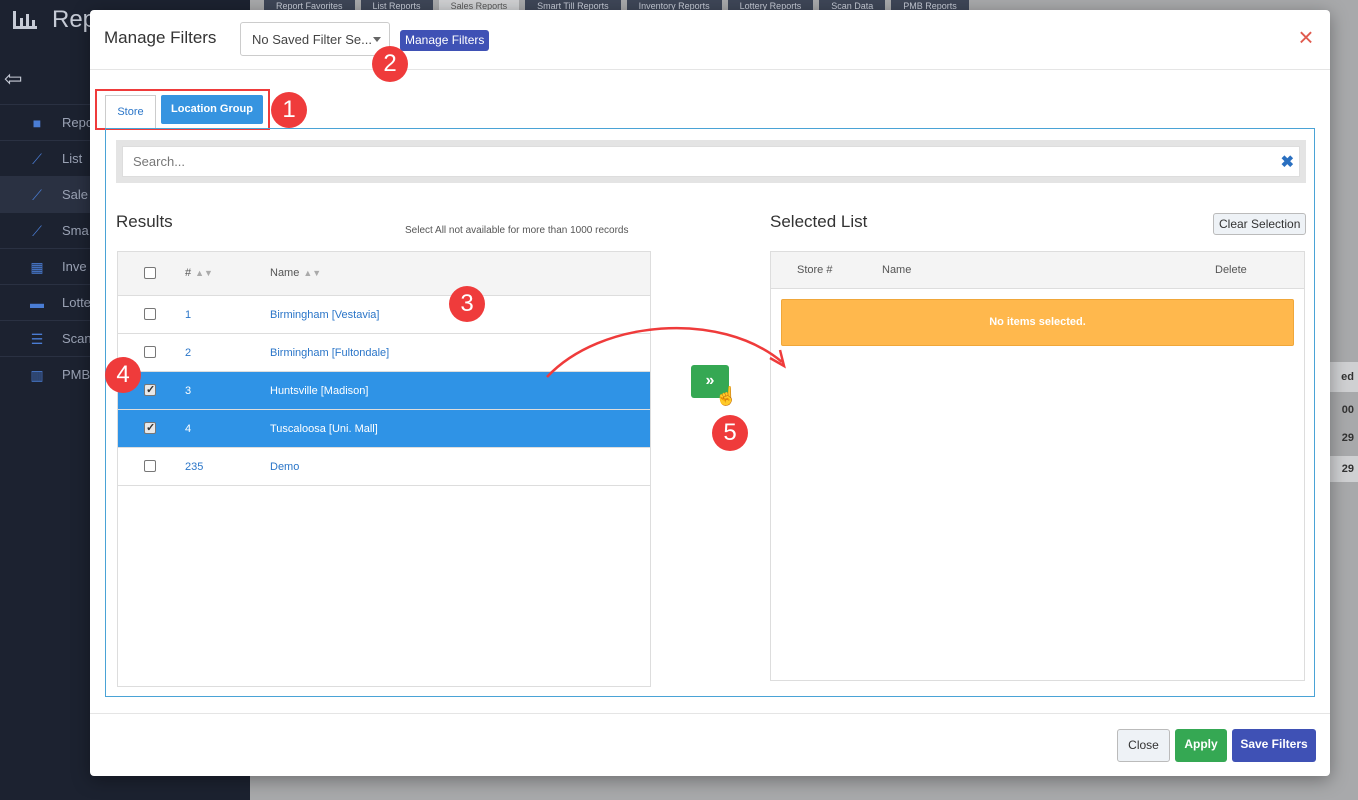  I want to click on apply-button: Apply, so click(1201, 745).